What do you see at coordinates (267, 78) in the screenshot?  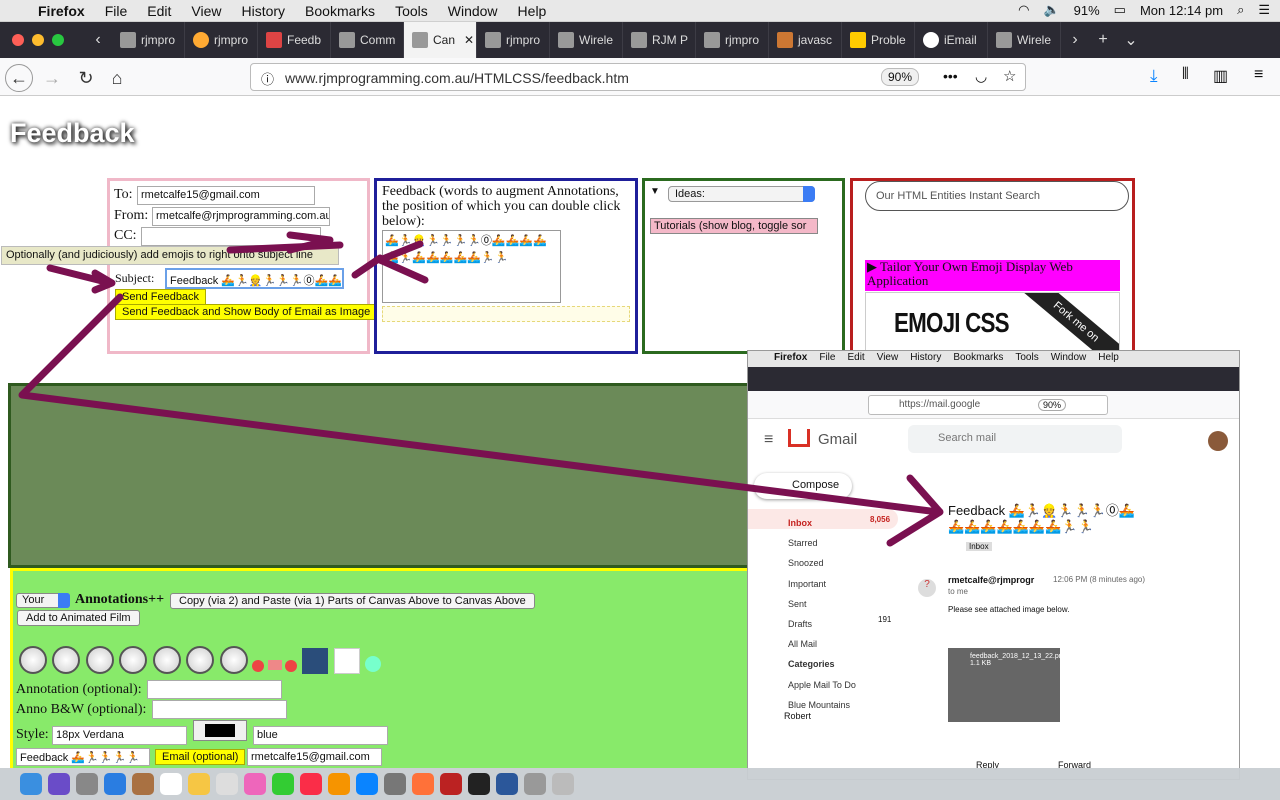 I see `info-icon: ⓘ` at bounding box center [267, 78].